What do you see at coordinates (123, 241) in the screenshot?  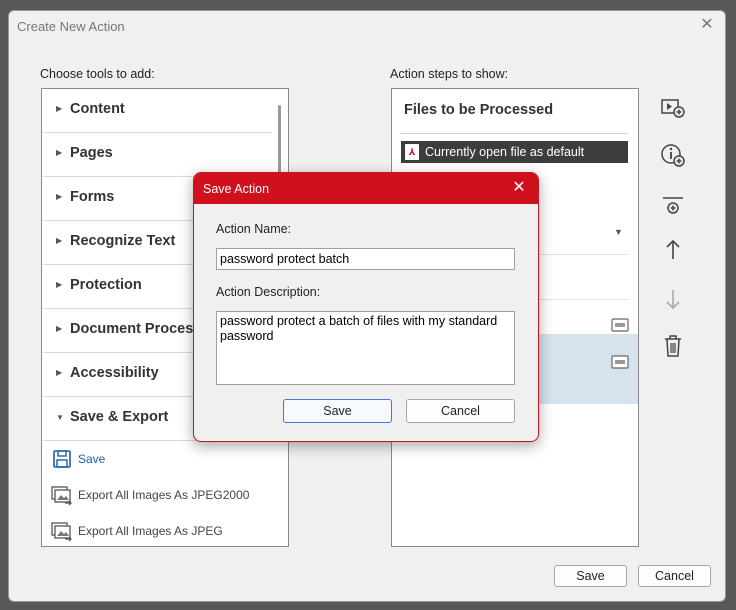 I see `category-label: Recognize Text` at bounding box center [123, 241].